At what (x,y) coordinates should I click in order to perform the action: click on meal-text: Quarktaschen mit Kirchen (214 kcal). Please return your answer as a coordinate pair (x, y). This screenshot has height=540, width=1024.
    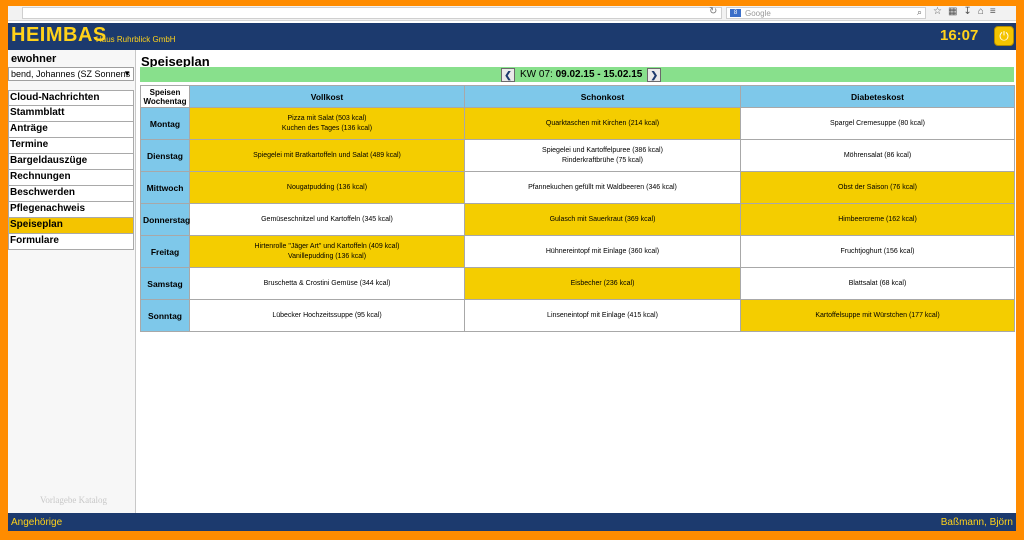
    Looking at the image, I should click on (602, 123).